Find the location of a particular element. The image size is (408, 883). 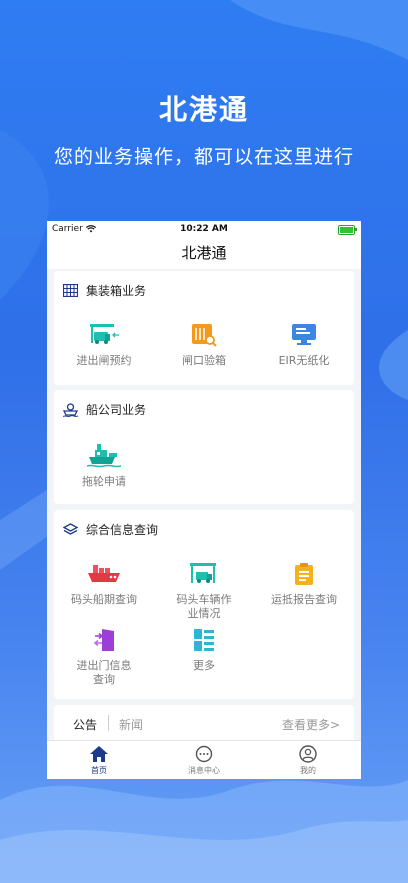

hero-subtitle: 您的业务操作，都可以在这里进行 is located at coordinates (203, 157).